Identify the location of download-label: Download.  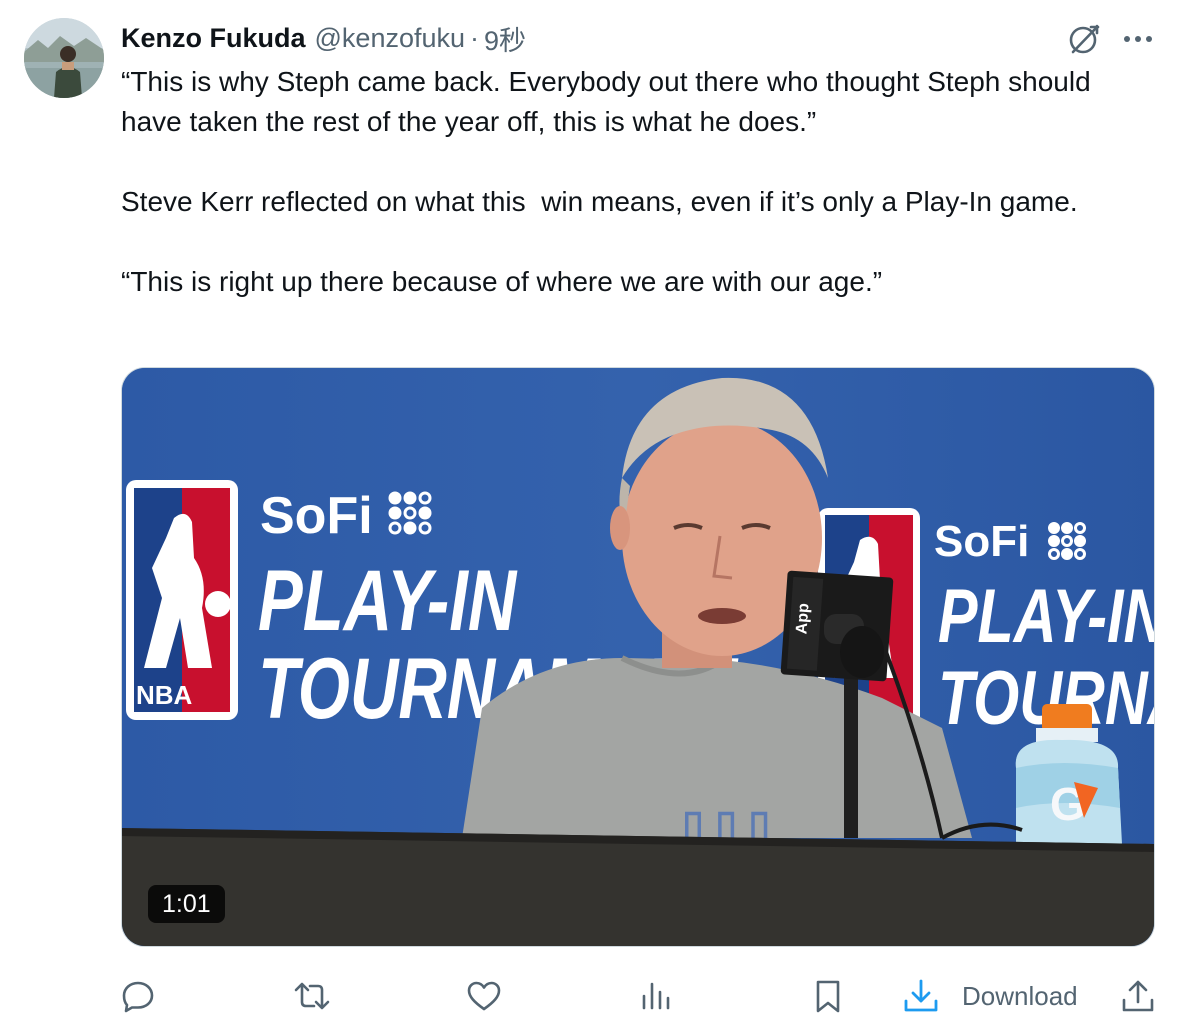
(1020, 995).